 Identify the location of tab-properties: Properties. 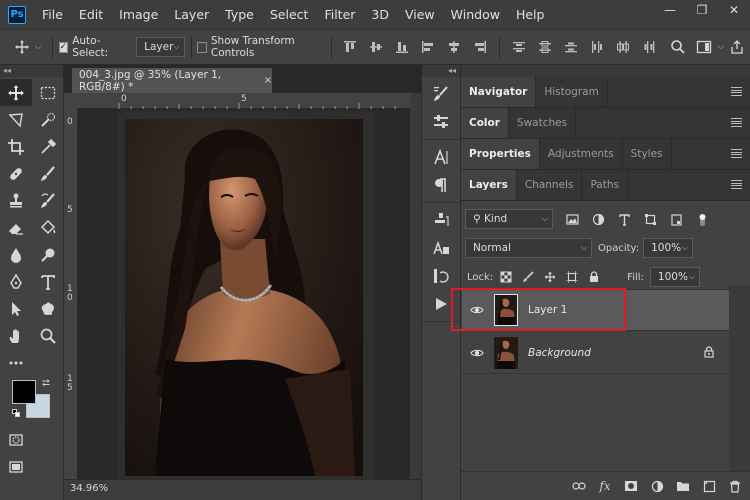
(500, 154).